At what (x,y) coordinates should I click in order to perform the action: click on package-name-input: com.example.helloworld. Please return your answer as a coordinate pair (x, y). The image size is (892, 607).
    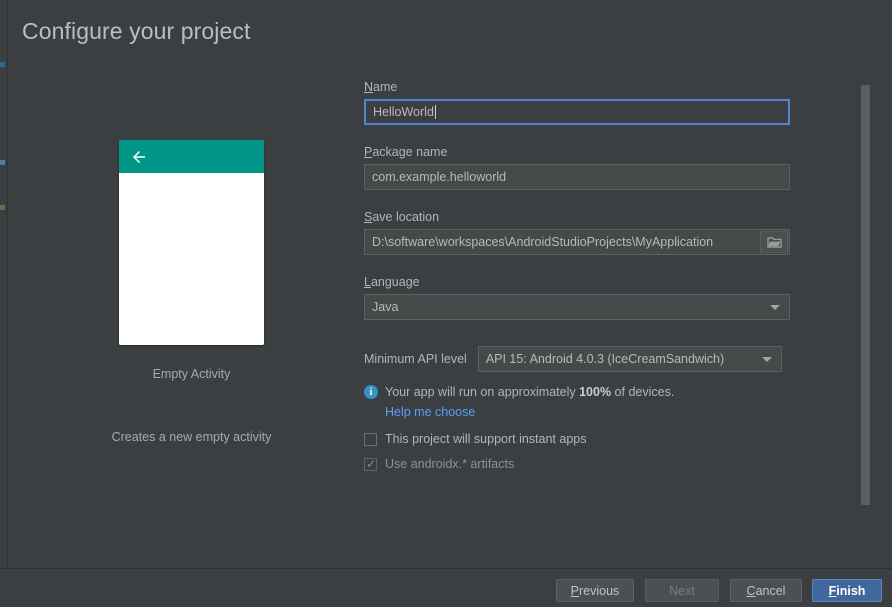
    Looking at the image, I should click on (577, 177).